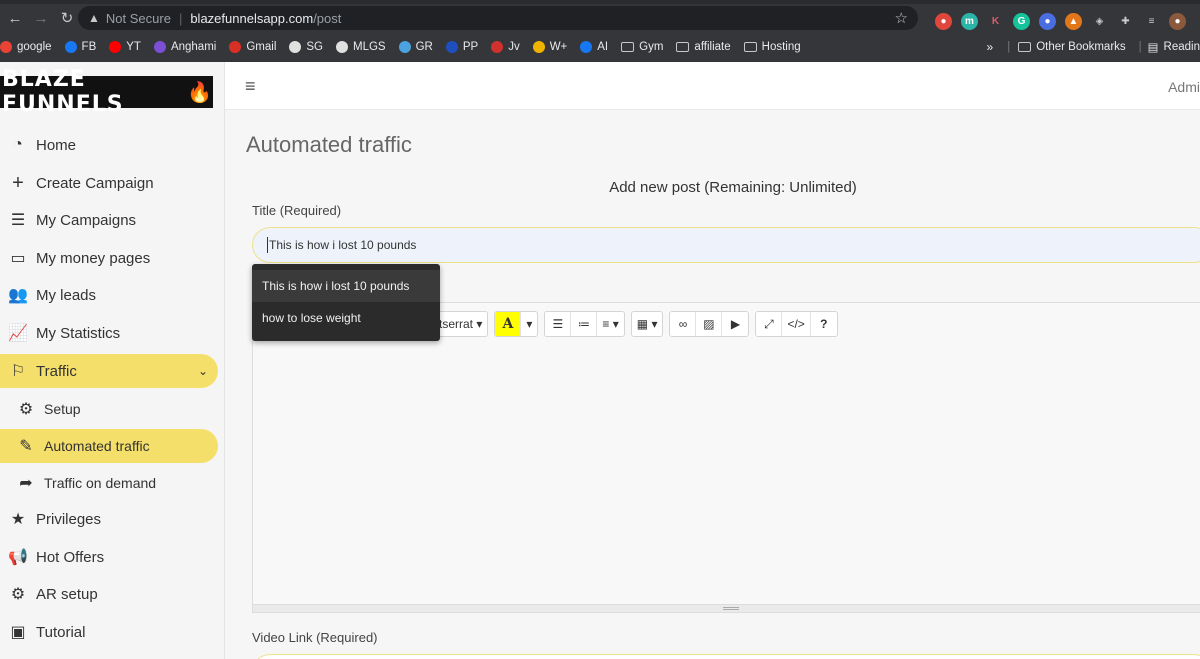 The width and height of the screenshot is (1200, 659). Describe the element at coordinates (109, 409) in the screenshot. I see `sidebar-item-setup: ⚙ Setup` at that location.